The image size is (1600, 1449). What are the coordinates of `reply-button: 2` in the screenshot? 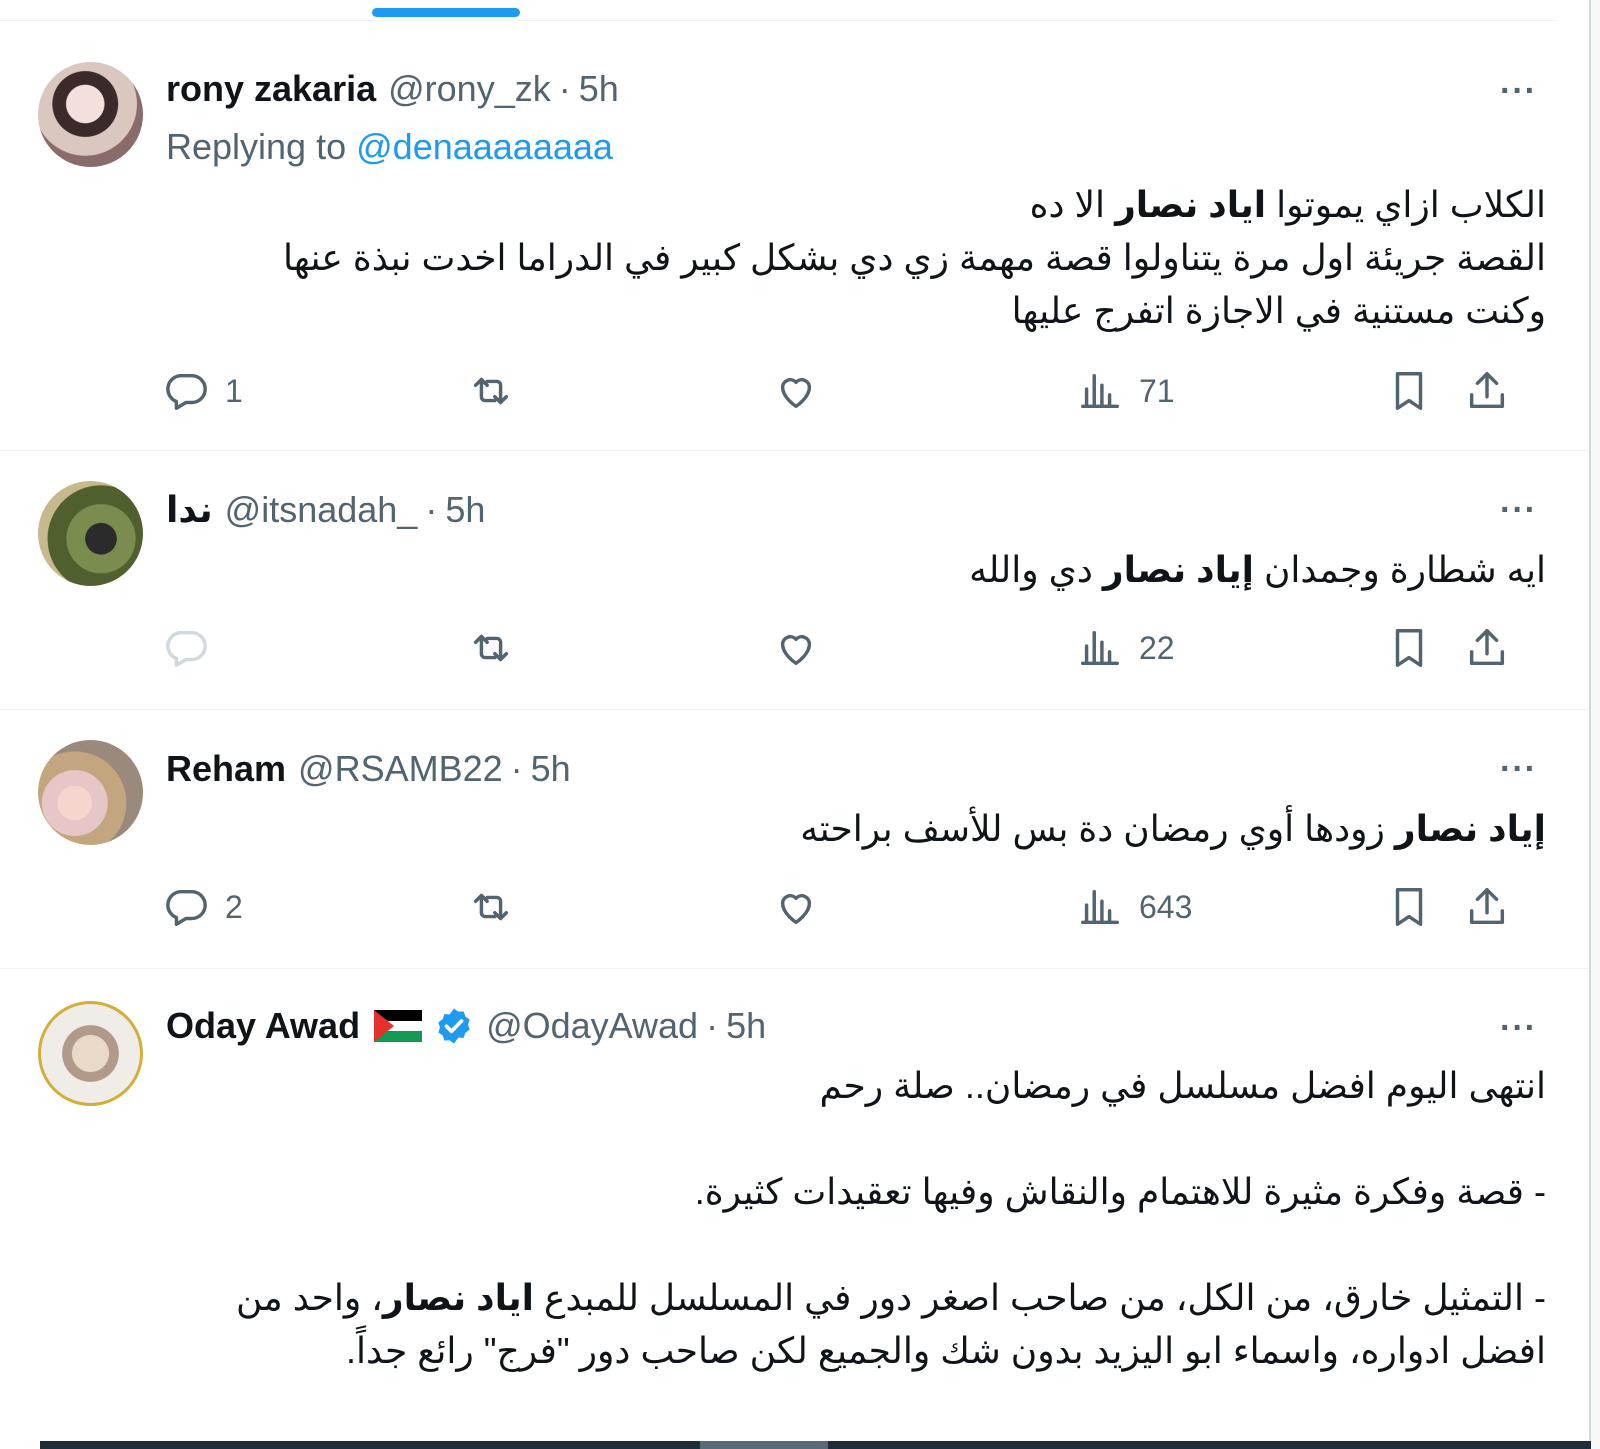 It's located at (203, 907).